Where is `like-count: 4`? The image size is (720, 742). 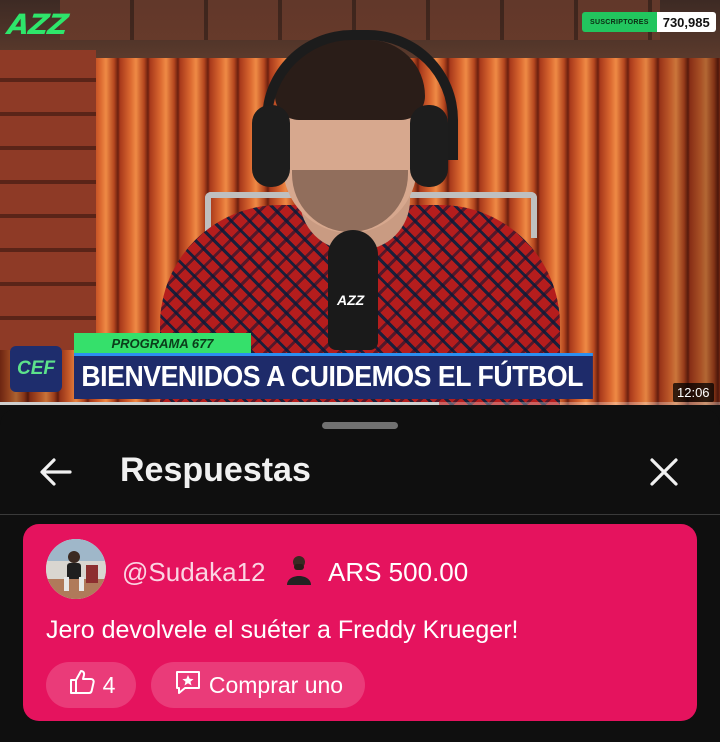
like-count: 4 is located at coordinates (109, 684).